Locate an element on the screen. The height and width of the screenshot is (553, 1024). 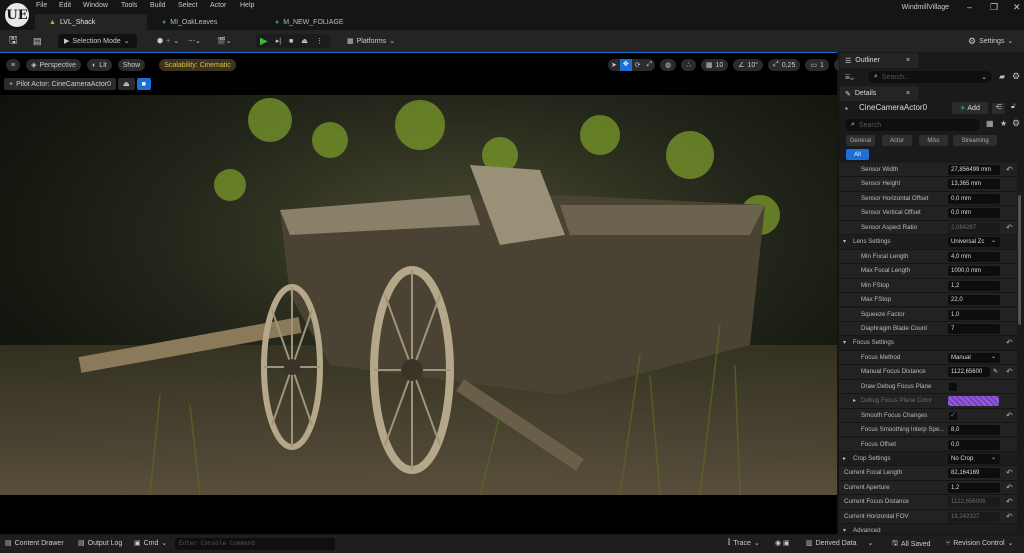
tab-m-new-foliage: ● M_NEW_FOLIAGE is located at coordinates (321, 22).